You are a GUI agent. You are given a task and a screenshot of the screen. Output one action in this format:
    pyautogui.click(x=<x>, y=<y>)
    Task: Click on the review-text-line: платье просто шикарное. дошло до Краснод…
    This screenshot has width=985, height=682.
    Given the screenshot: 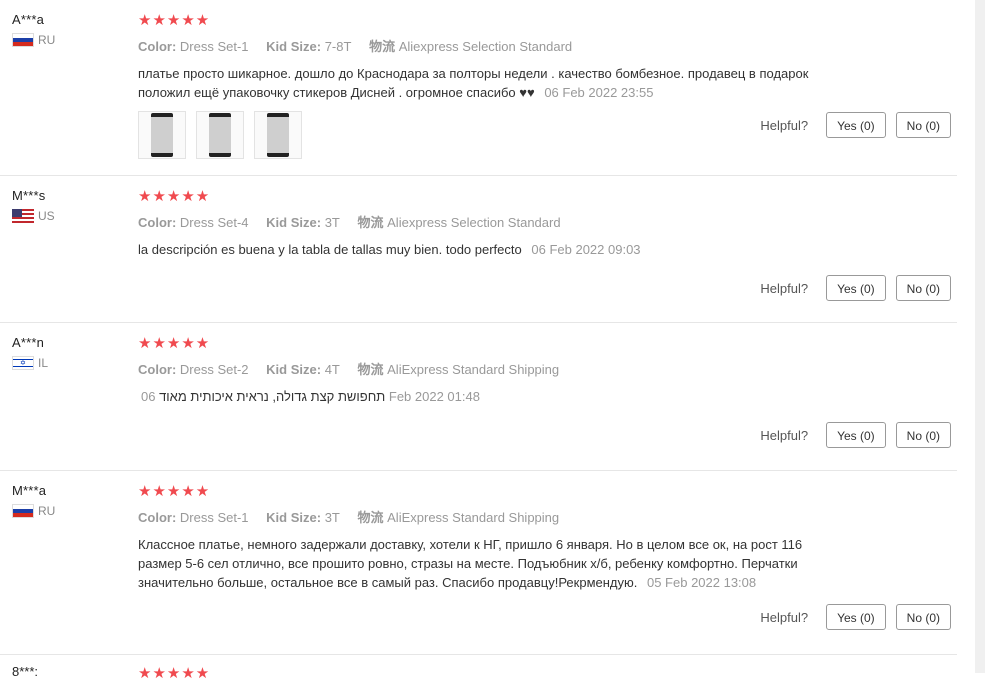 What is the action you would take?
    pyautogui.click(x=473, y=73)
    